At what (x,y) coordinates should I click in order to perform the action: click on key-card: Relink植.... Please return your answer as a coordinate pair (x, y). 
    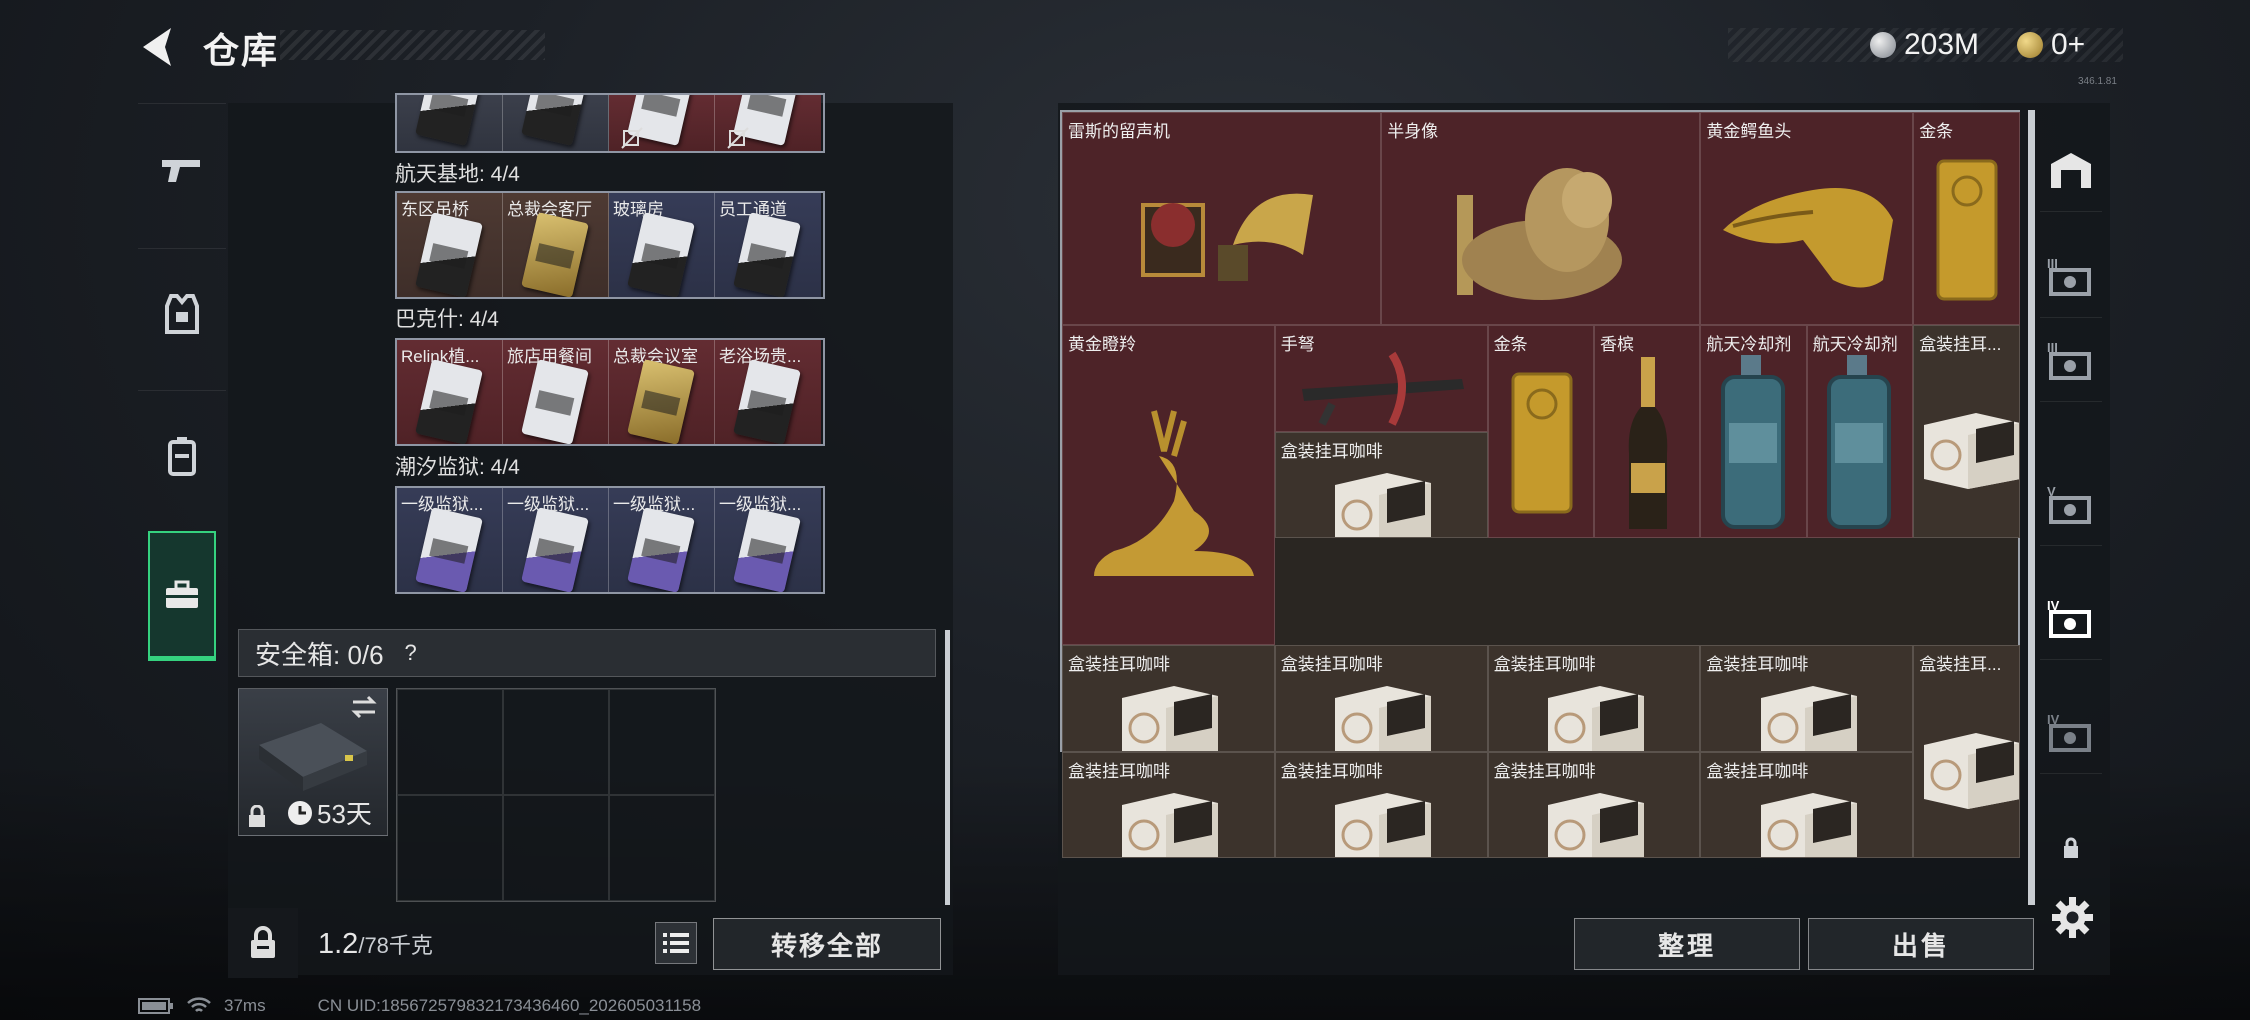
    Looking at the image, I should click on (450, 392).